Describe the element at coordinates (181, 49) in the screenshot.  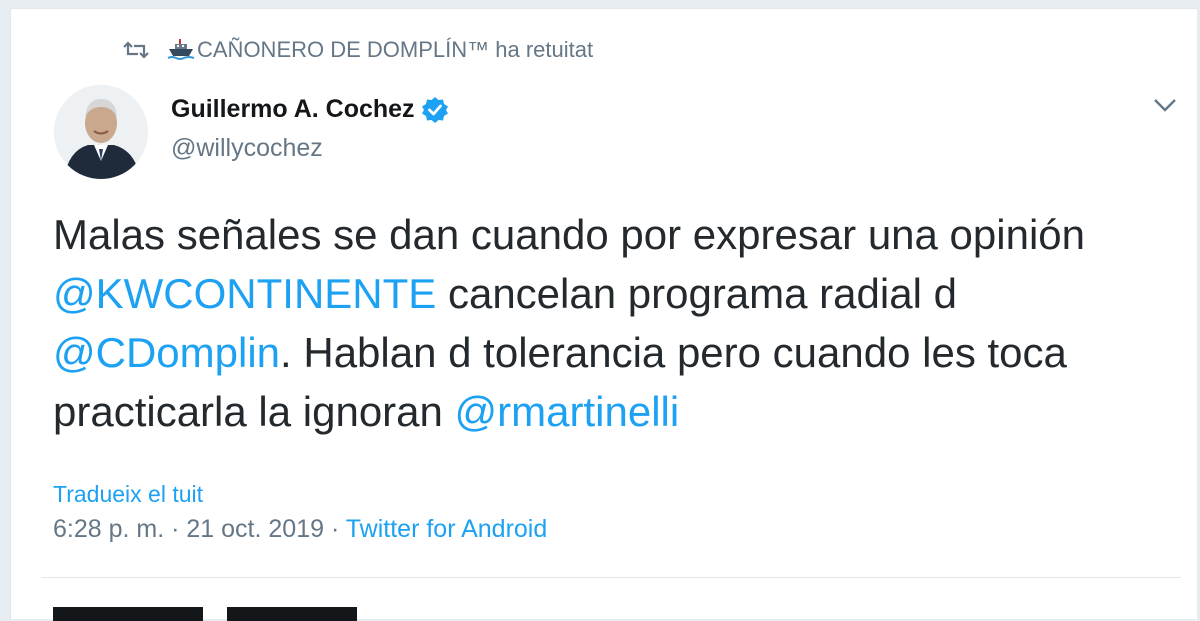
I see `ship-icon` at that location.